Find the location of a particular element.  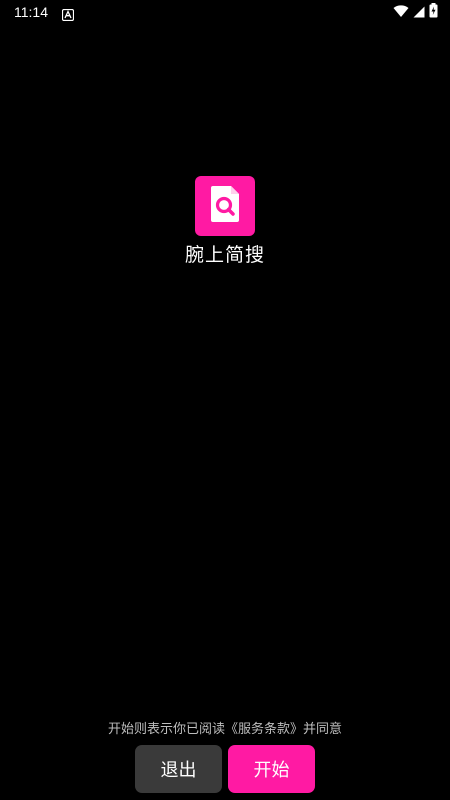

android-notification-icon is located at coordinates (68, 14).